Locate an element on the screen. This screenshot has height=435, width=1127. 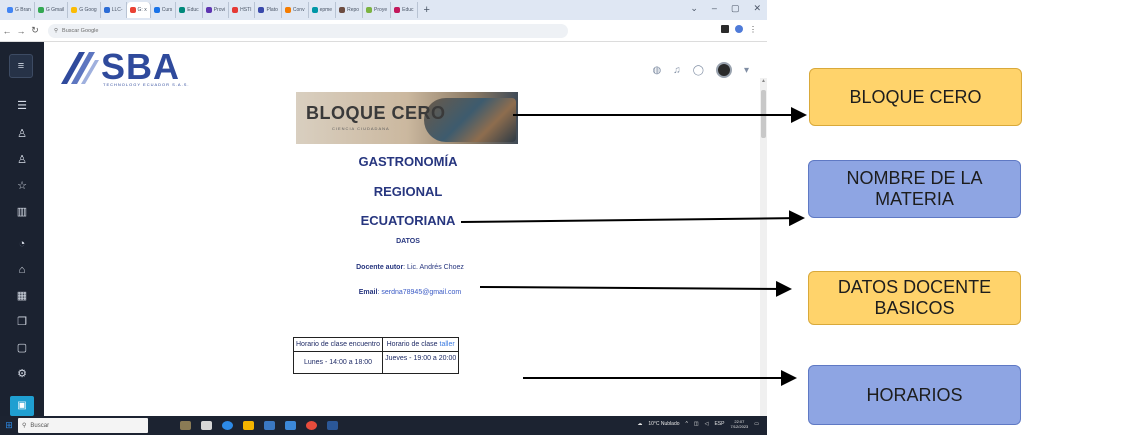
browser-actions: ⋮ is located at coordinates (739, 29).